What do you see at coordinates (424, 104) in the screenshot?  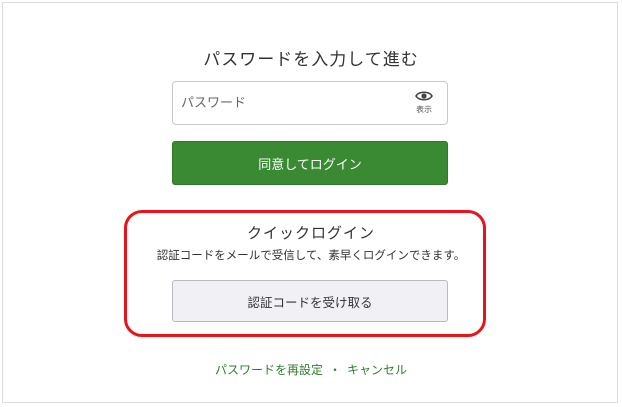 I see `show-password-toggle: 表示` at bounding box center [424, 104].